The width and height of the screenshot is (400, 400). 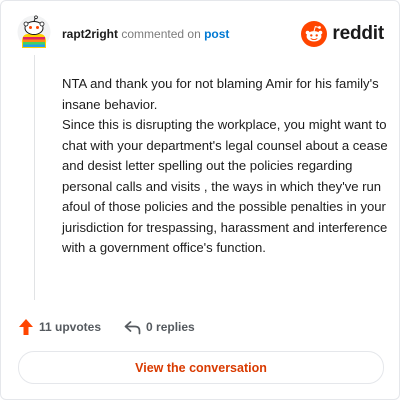 I want to click on comment-actions: 11 upvotes 0 replies, so click(x=106, y=327).